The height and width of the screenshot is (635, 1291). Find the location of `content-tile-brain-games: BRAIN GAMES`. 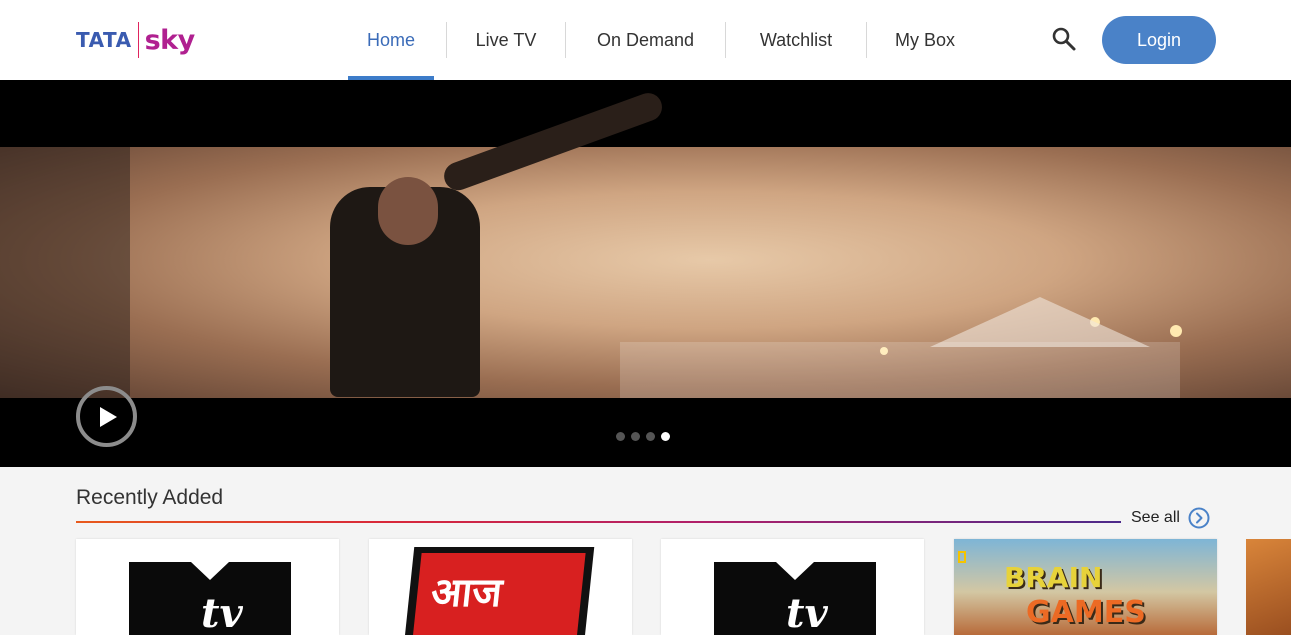

content-tile-brain-games: BRAIN GAMES is located at coordinates (1085, 587).